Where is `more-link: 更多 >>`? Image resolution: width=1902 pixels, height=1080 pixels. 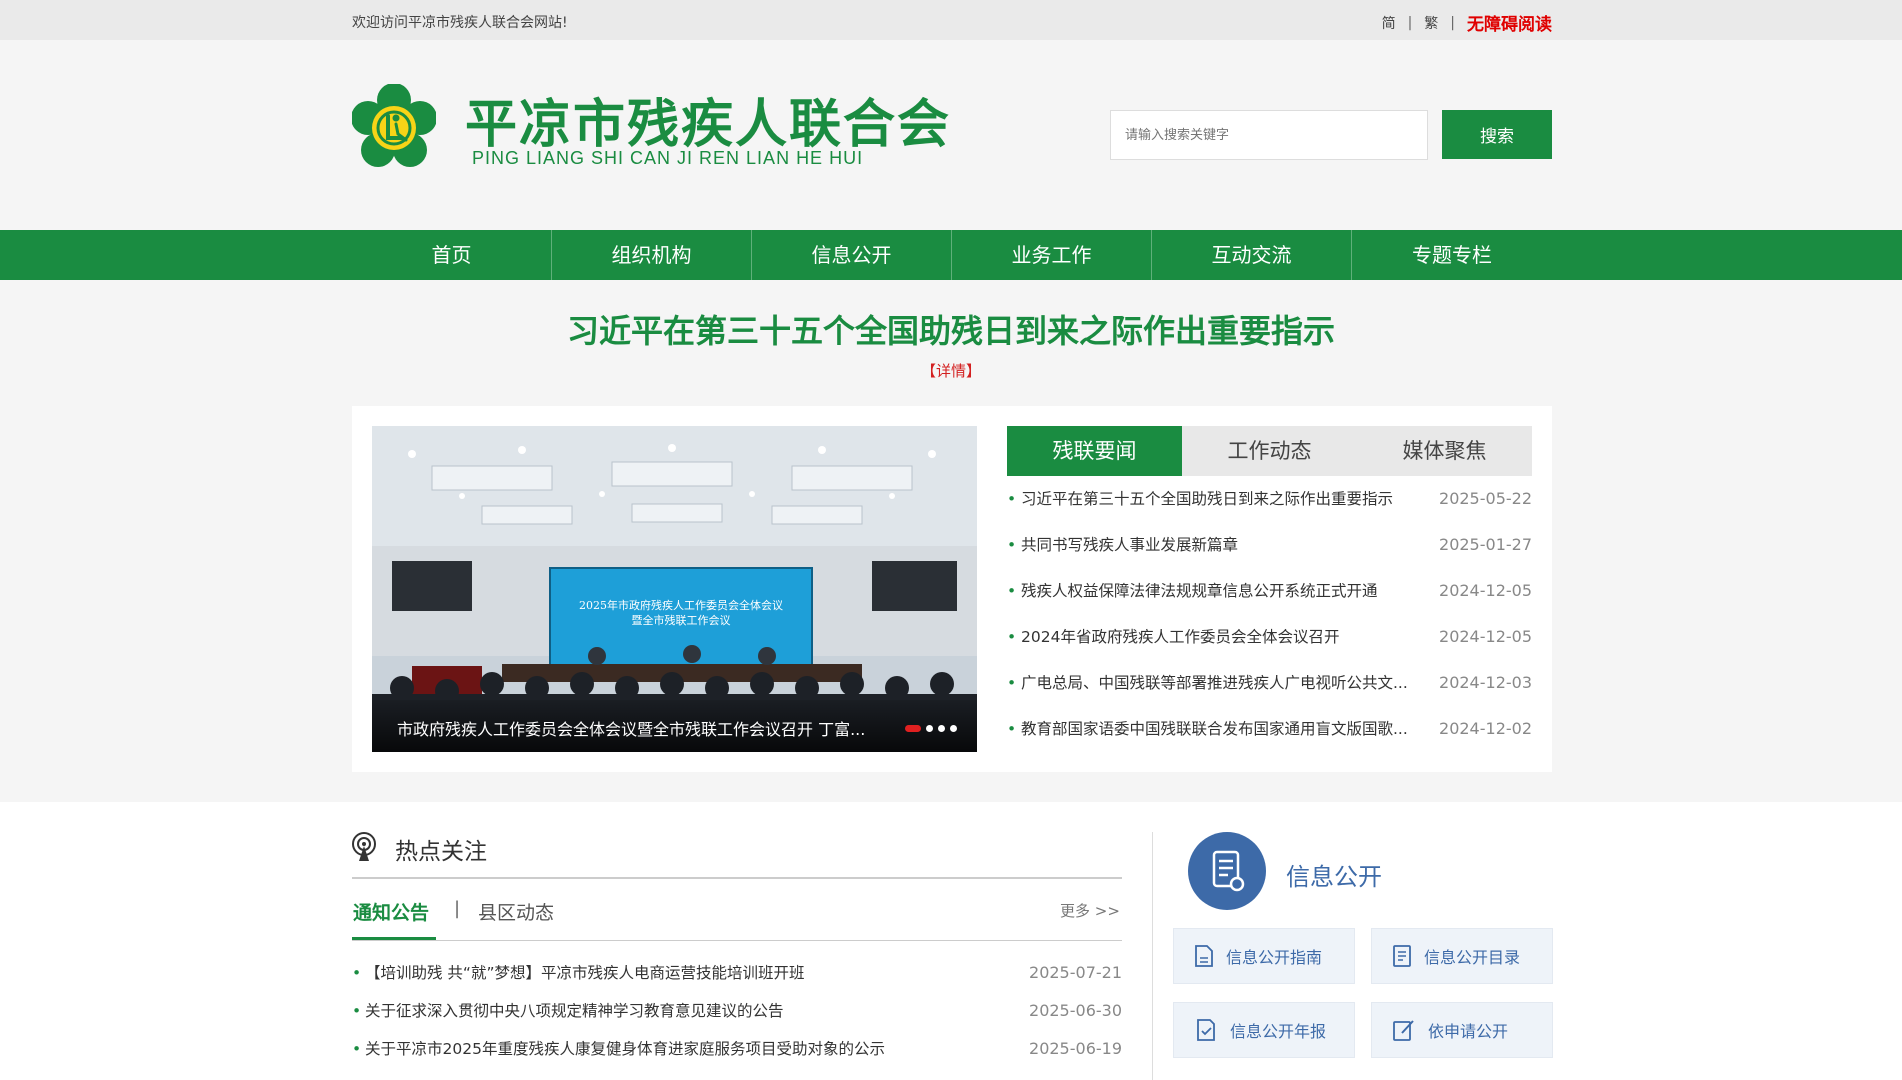 more-link: 更多 >> is located at coordinates (1090, 910).